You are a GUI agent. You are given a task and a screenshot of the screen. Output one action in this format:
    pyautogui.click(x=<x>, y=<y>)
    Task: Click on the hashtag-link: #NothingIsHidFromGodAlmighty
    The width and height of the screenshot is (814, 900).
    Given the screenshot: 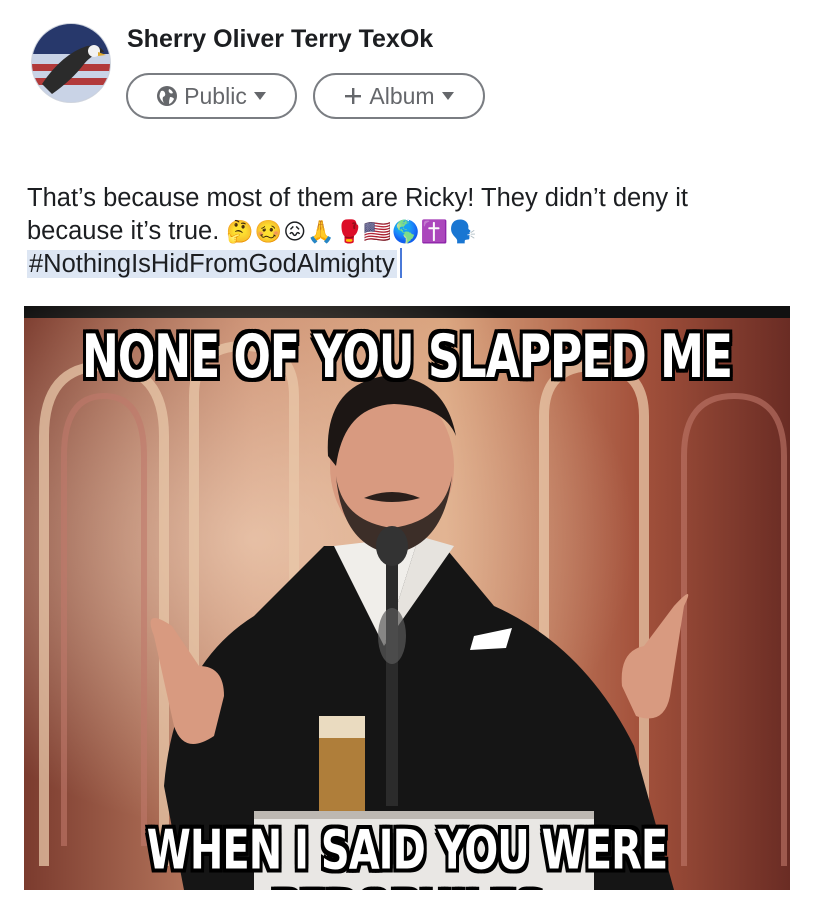 What is the action you would take?
    pyautogui.click(x=212, y=264)
    